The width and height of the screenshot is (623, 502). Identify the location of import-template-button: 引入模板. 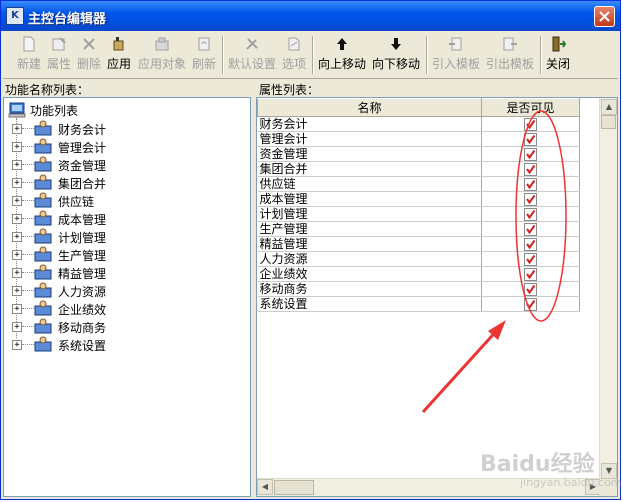
(456, 55).